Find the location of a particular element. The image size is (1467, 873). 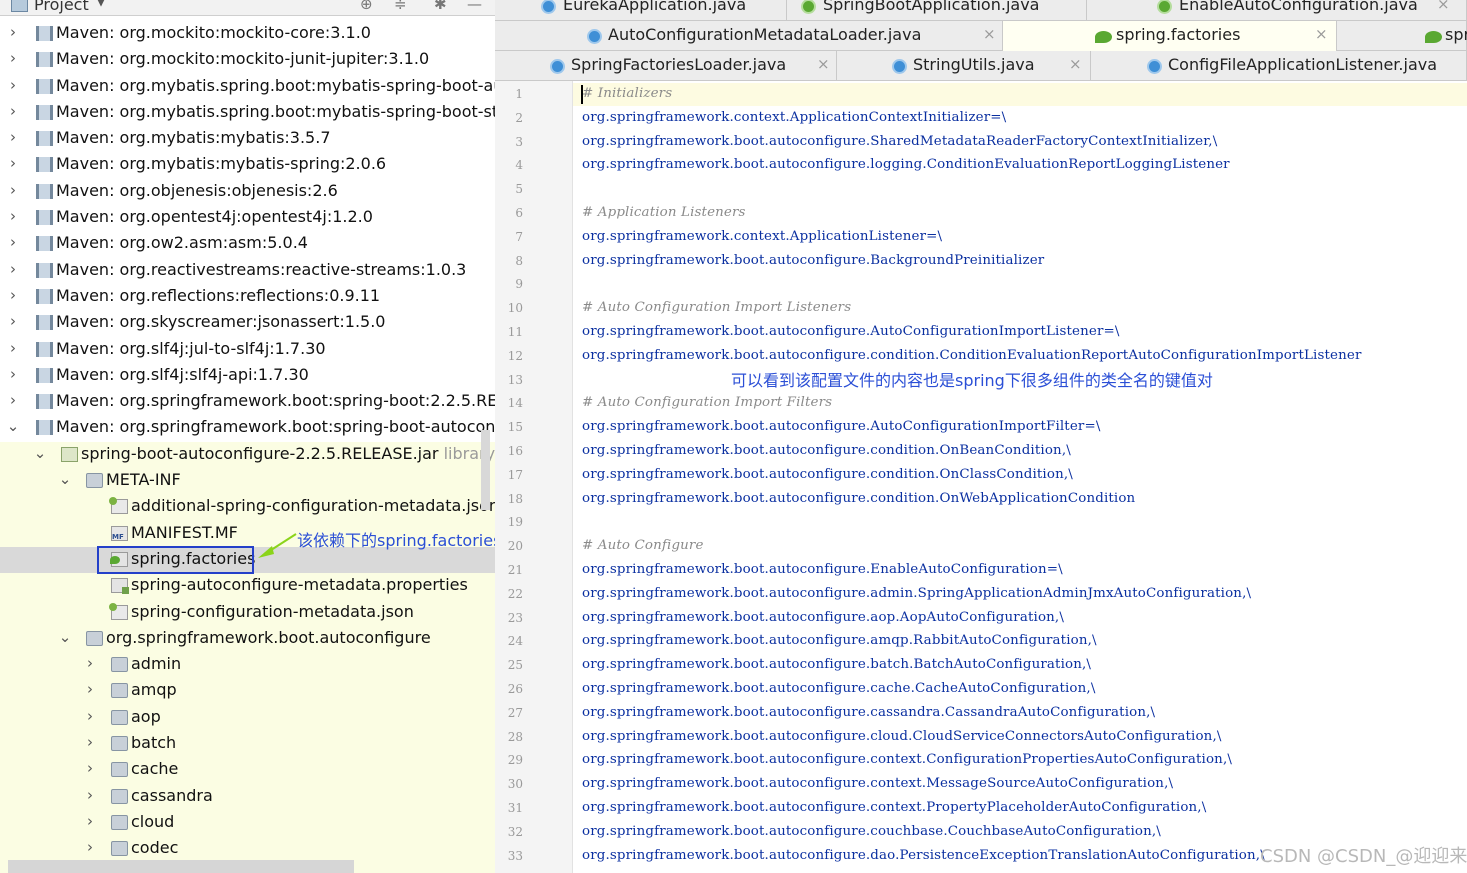

locate-icon: ⊕ is located at coordinates (366, 6).